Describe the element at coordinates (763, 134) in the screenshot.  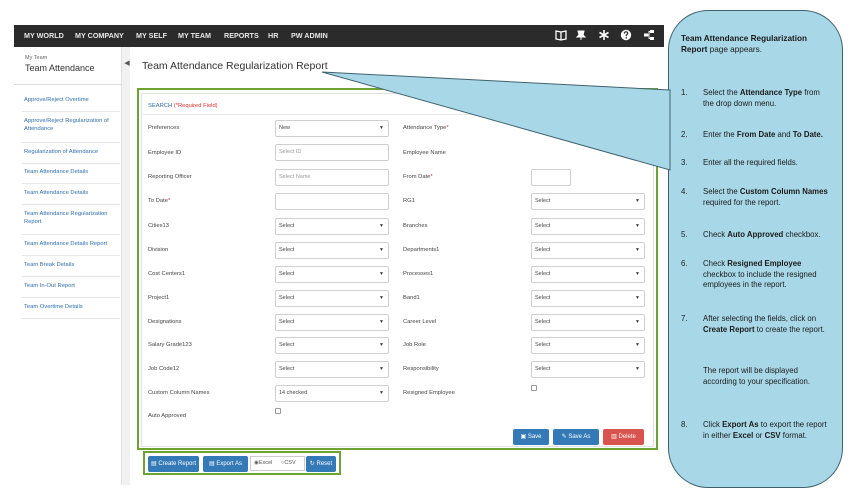
I see `step-text: Enter the From Date and To Date.` at that location.